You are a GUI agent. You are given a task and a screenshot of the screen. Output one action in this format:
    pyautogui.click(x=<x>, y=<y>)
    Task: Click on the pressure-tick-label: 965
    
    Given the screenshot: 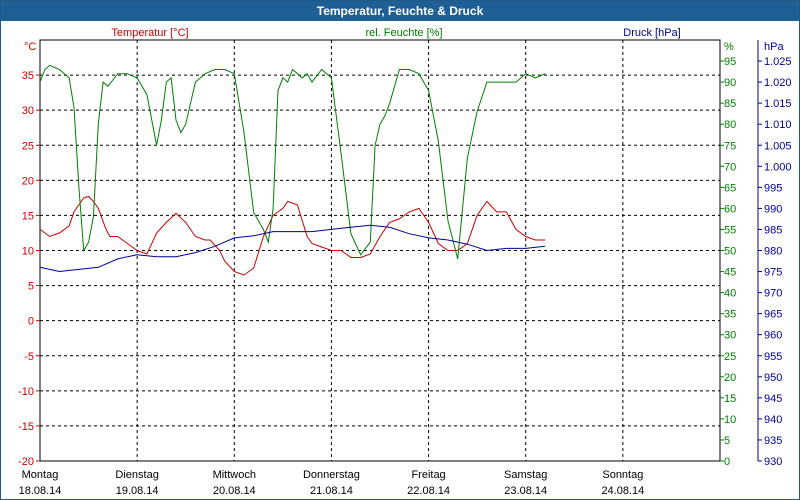 What is the action you would take?
    pyautogui.click(x=773, y=315)
    